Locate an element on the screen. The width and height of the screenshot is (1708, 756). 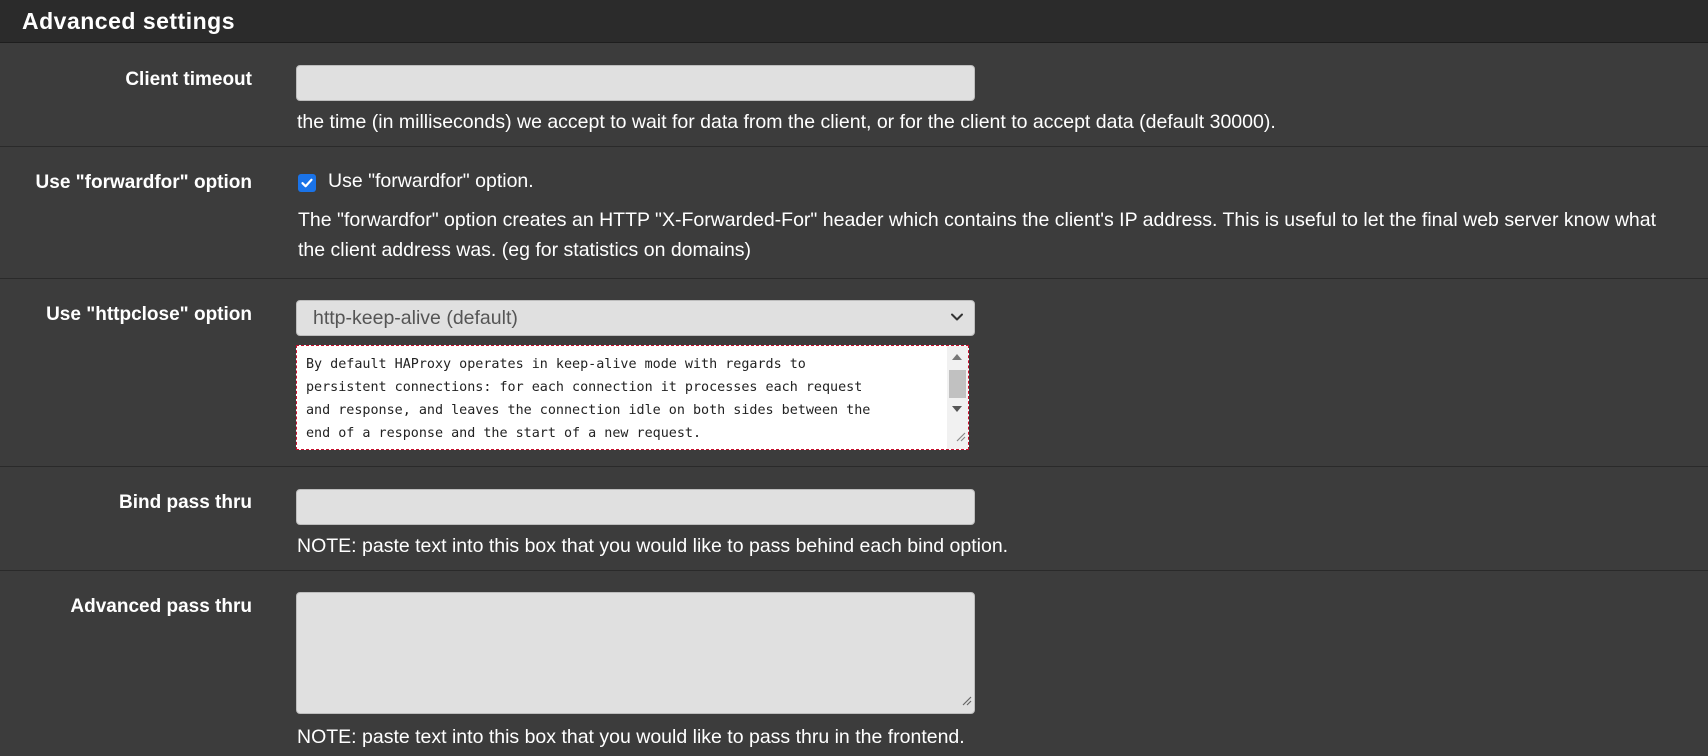
scroll-up-icon is located at coordinates (957, 357).